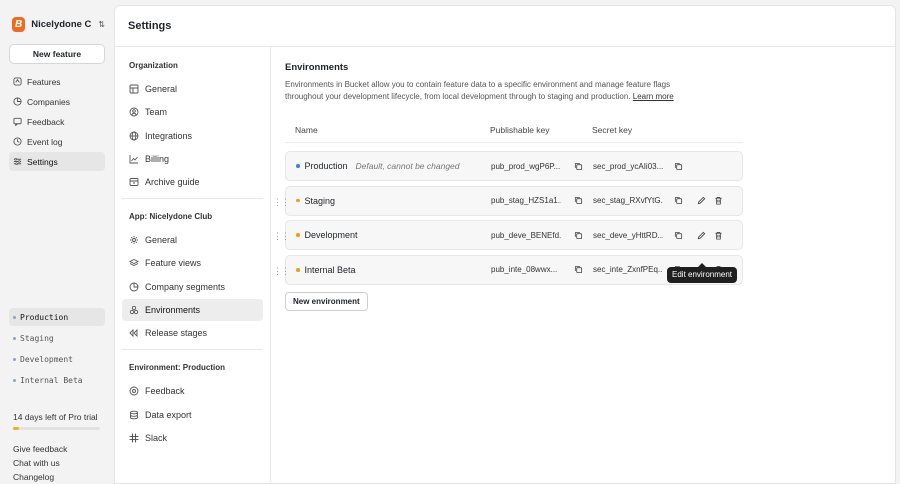 The width and height of the screenshot is (900, 484). What do you see at coordinates (192, 438) in the screenshot?
I see `settings-item-slack: Slack` at bounding box center [192, 438].